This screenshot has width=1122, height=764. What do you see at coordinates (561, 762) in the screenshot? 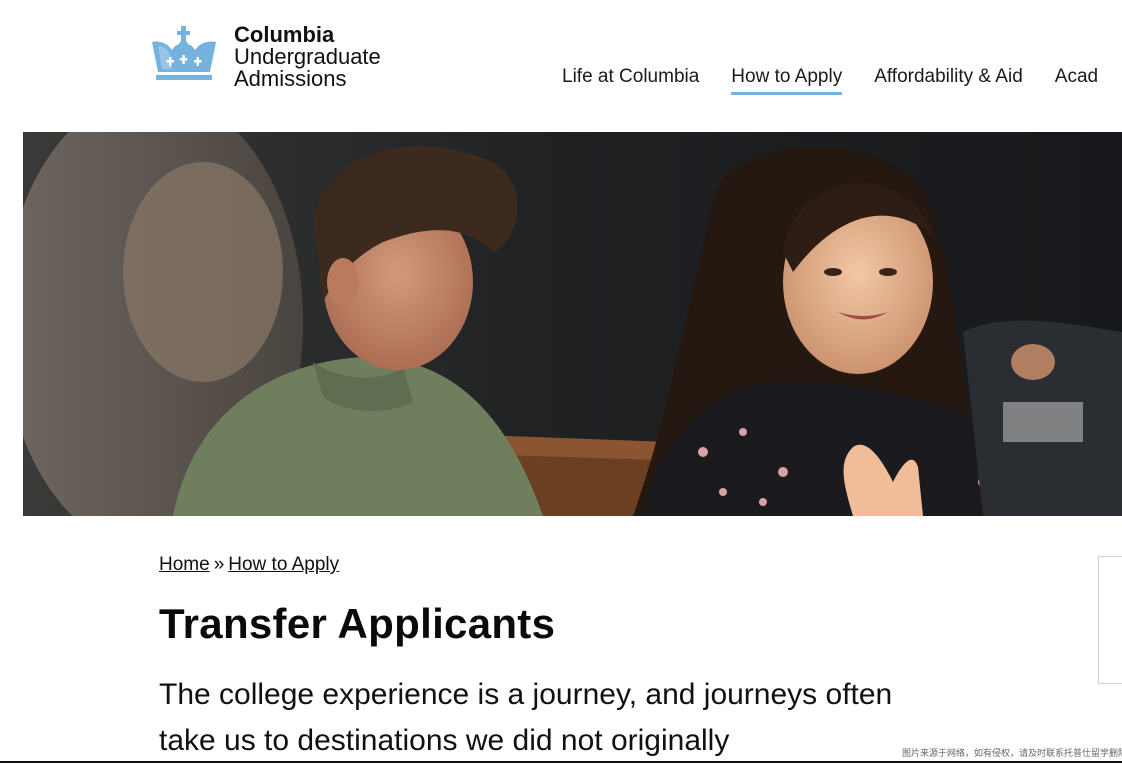
I see `bottom-divider` at bounding box center [561, 762].